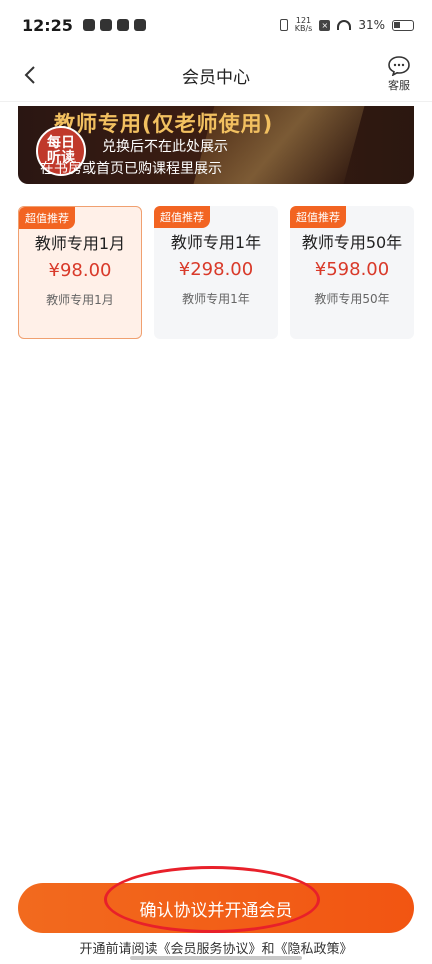  What do you see at coordinates (352, 299) in the screenshot?
I see `plan-desc: 教师专用50年` at bounding box center [352, 299].